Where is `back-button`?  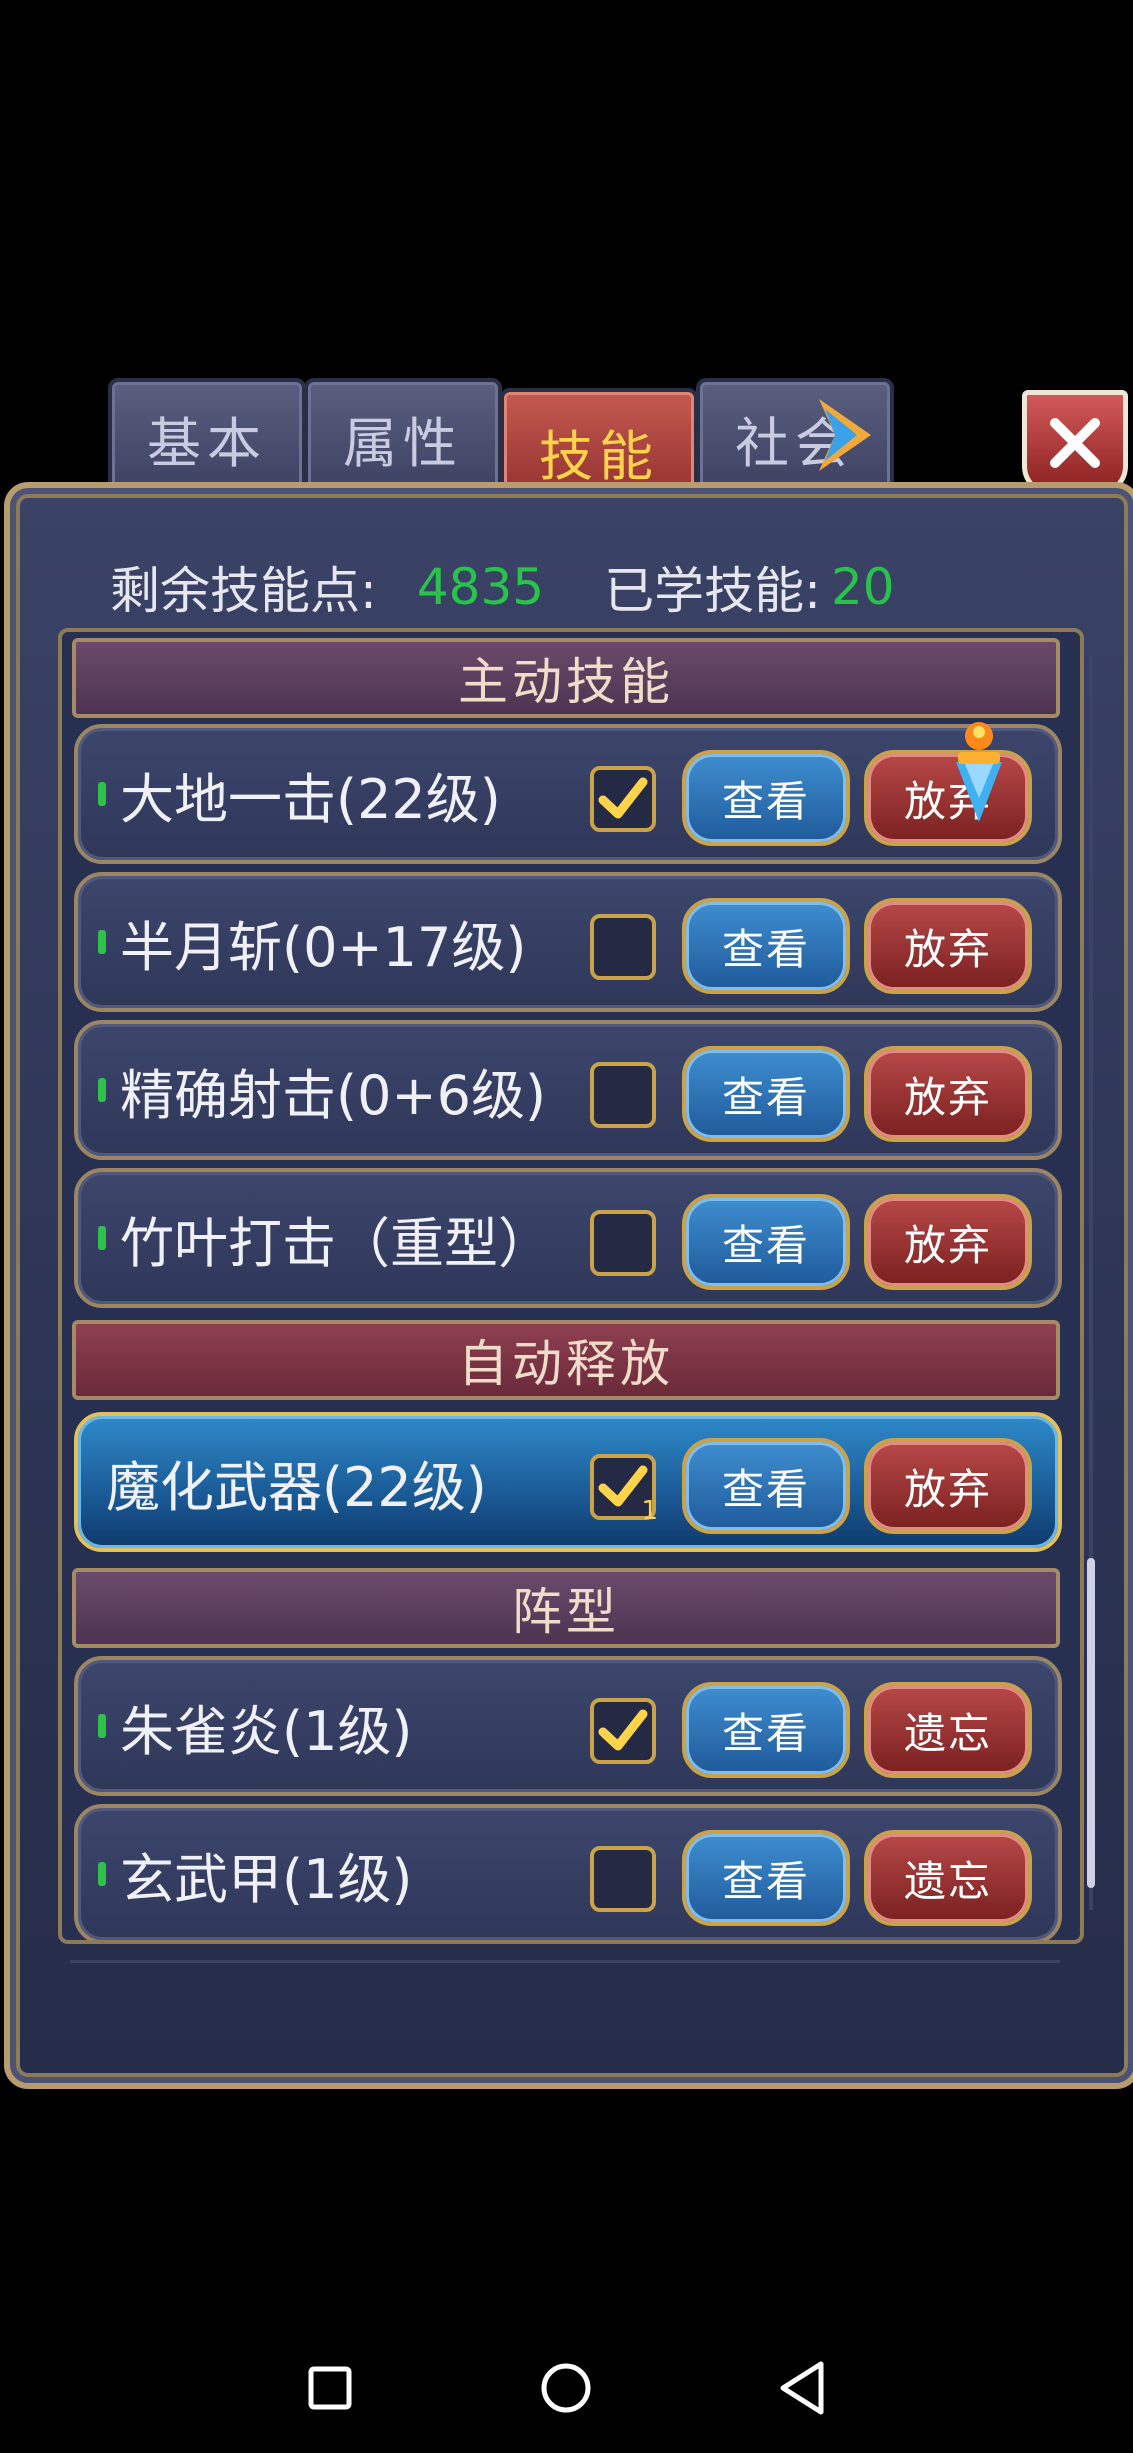 back-button is located at coordinates (802, 2388).